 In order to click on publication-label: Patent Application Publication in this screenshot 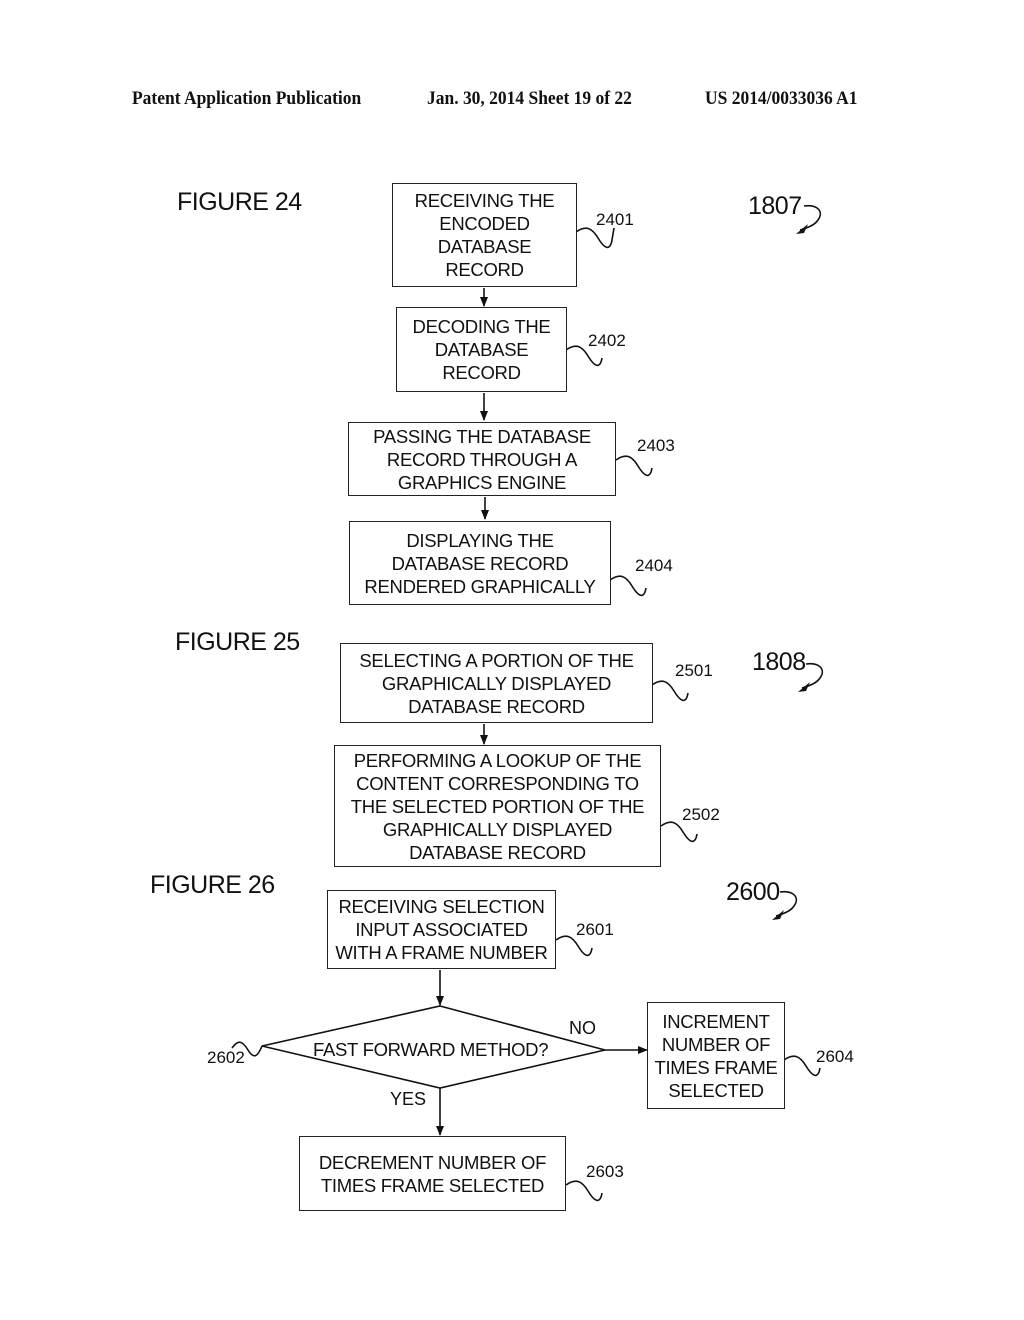, I will do `click(247, 98)`.